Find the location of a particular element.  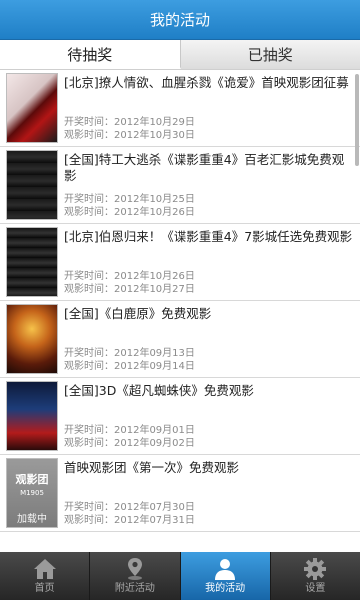

activity-title: [全国]特工大逃杀《谍影重重4》百老汇影城免费观影 is located at coordinates (204, 167).